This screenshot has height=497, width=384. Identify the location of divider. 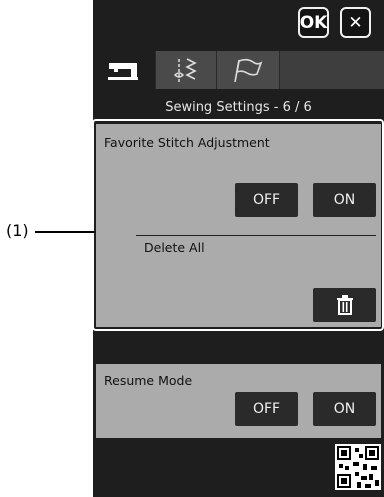
(256, 235).